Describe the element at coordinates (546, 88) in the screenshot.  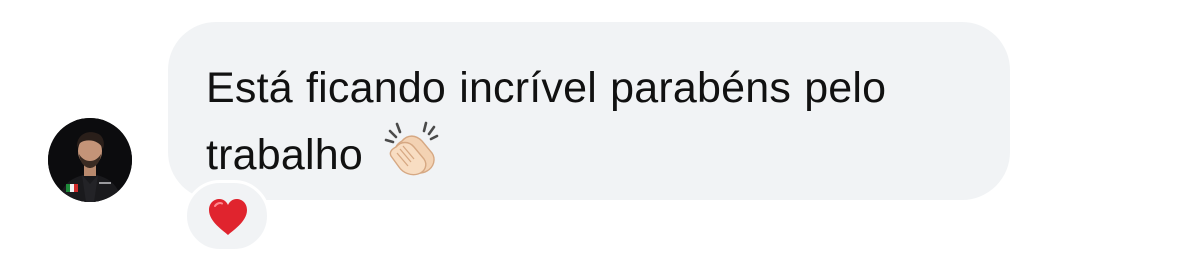
I see `comment-text-line1: Está ficando incrível parabéns pelo` at that location.